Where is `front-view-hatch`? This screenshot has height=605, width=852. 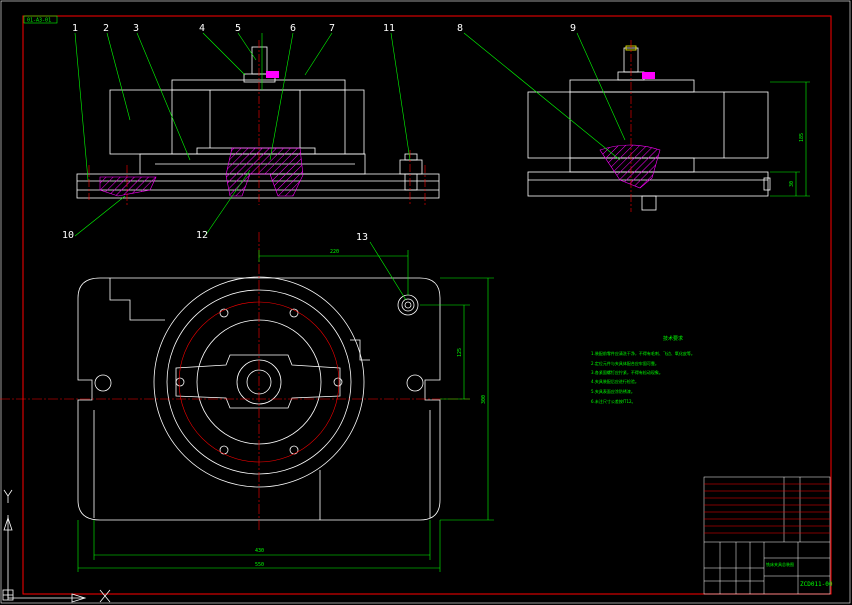
front-view-hatch is located at coordinates (201, 172).